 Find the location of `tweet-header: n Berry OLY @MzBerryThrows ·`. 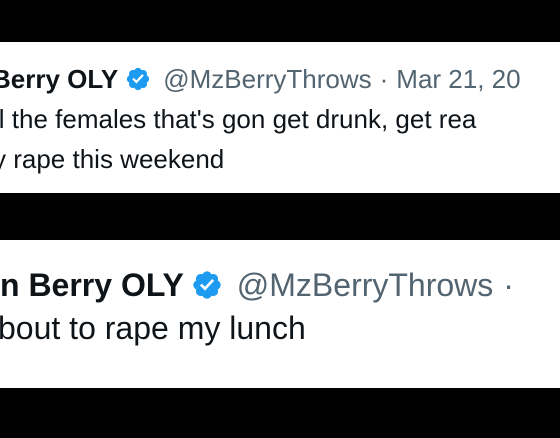

tweet-header: n Berry OLY @MzBerryThrows · is located at coordinates (257, 285).